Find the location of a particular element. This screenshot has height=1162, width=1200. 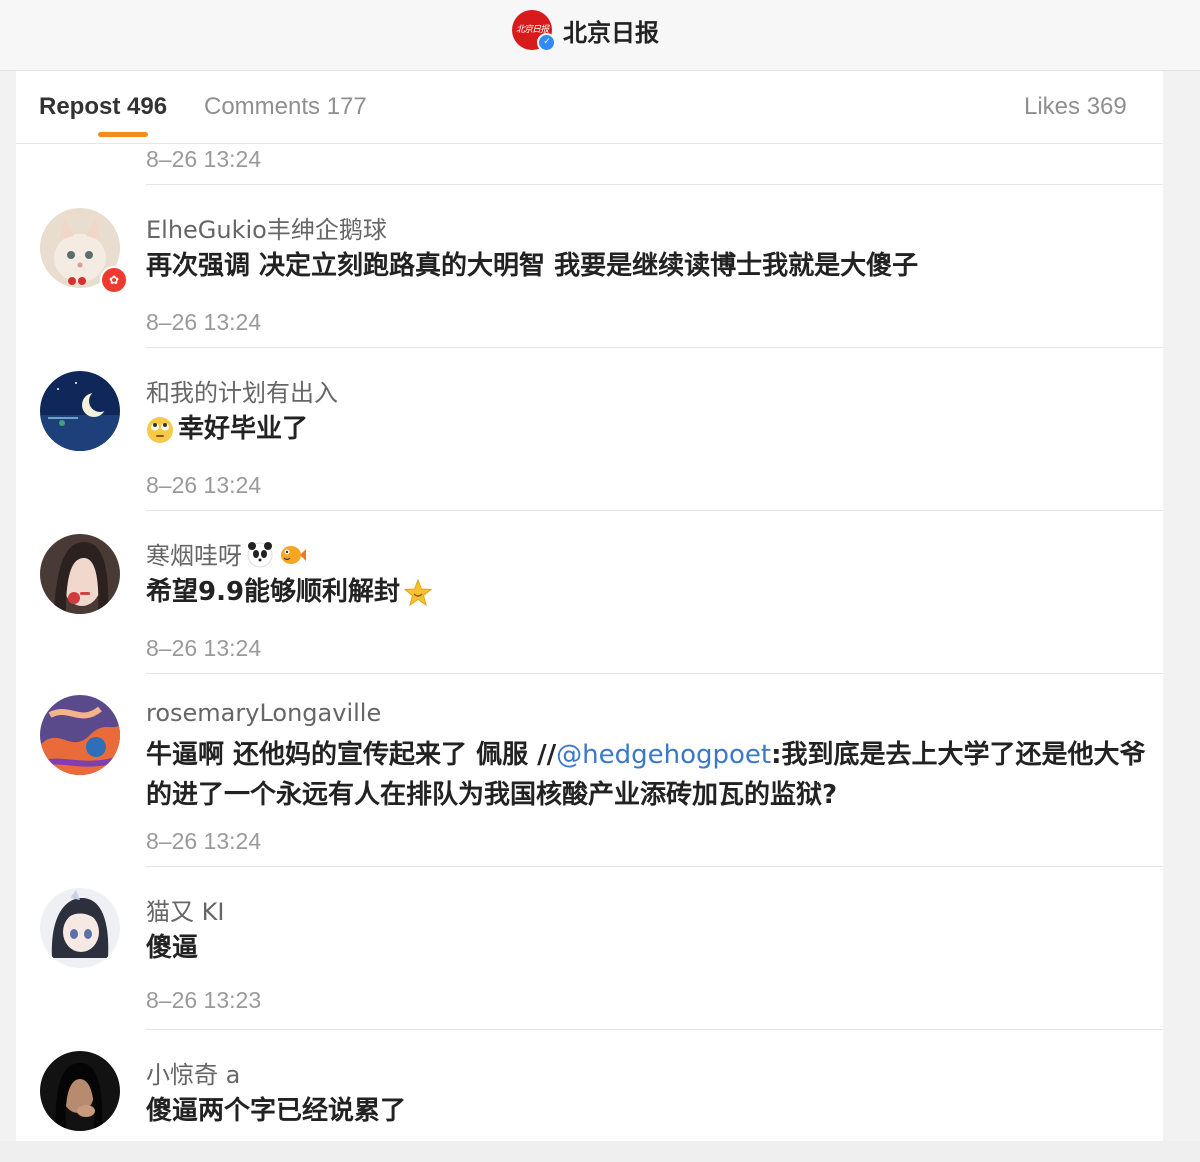

tab-bar: Repost 496 Comments 177 Likes 369 is located at coordinates (589, 107).